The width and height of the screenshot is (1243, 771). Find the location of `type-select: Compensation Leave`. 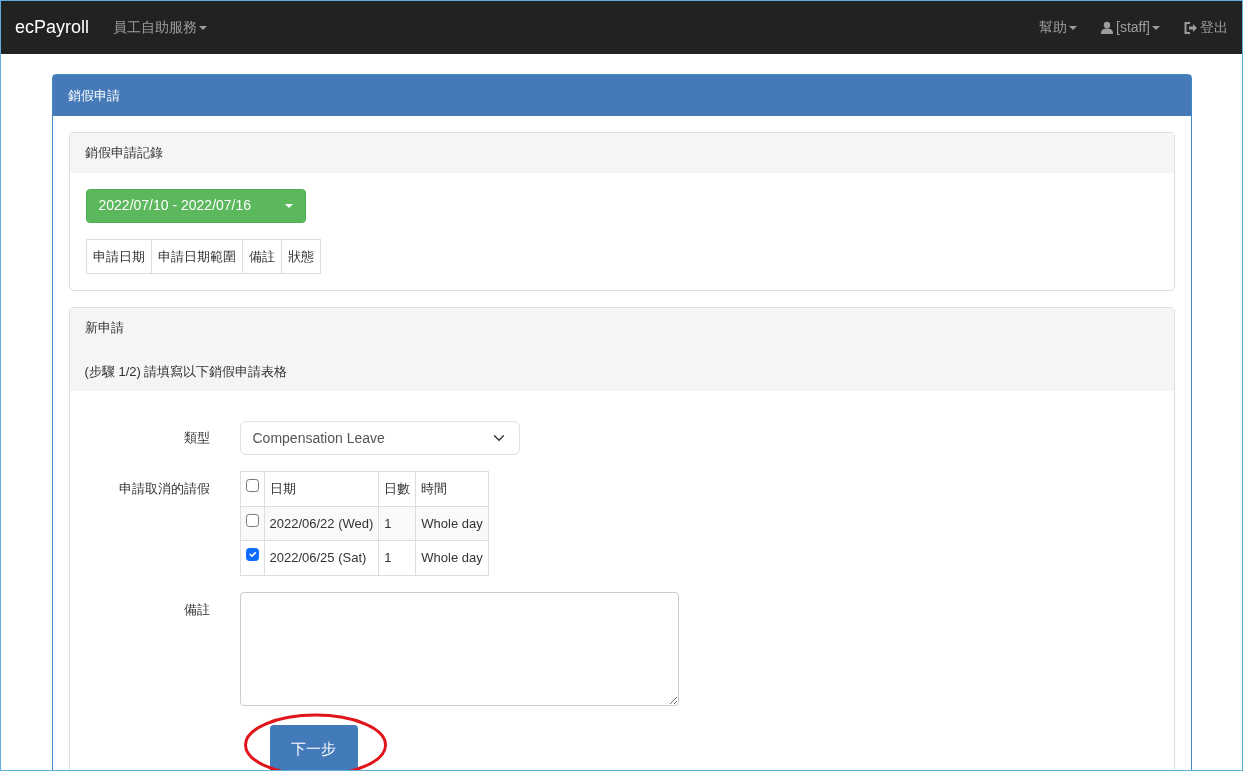

type-select: Compensation Leave is located at coordinates (379, 438).